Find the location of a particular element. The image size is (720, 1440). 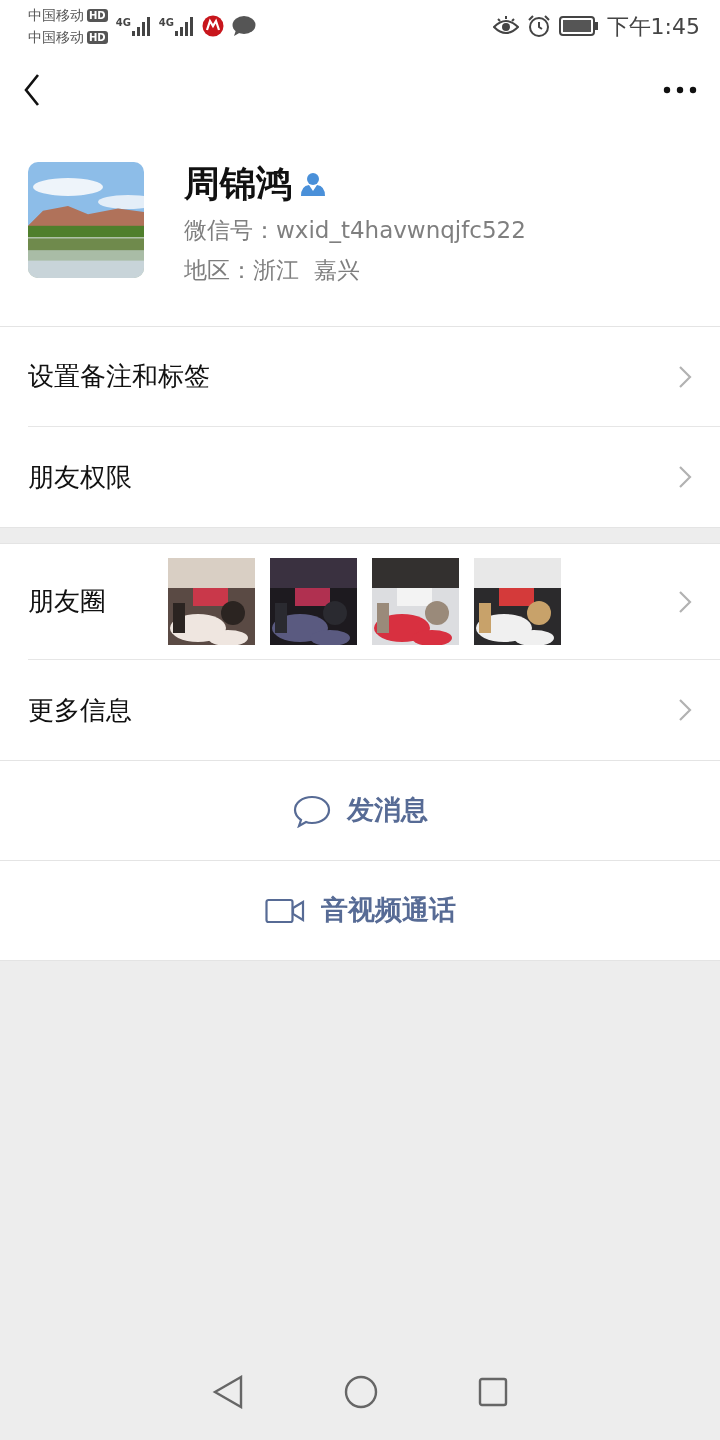

alarm-icon is located at coordinates (538, 26).